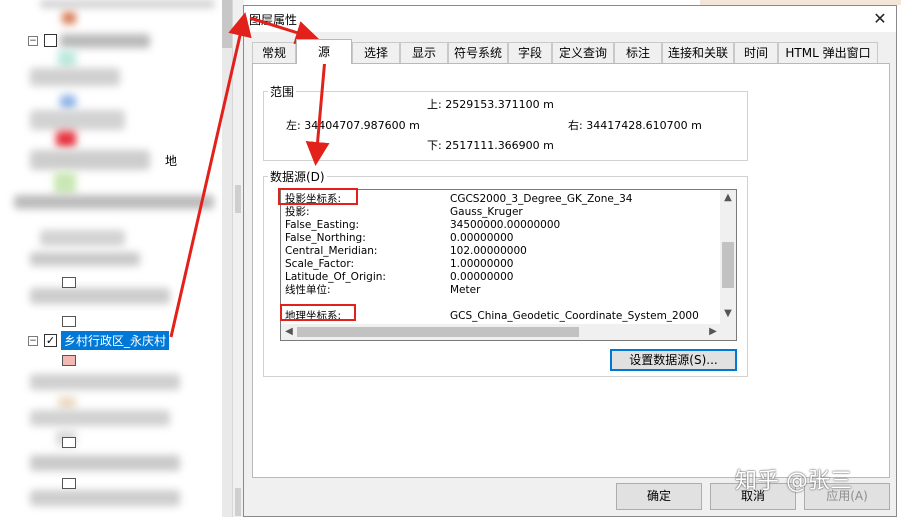 Image resolution: width=901 pixels, height=517 pixels. What do you see at coordinates (880, 19) in the screenshot?
I see `close-icon: ✕` at bounding box center [880, 19].